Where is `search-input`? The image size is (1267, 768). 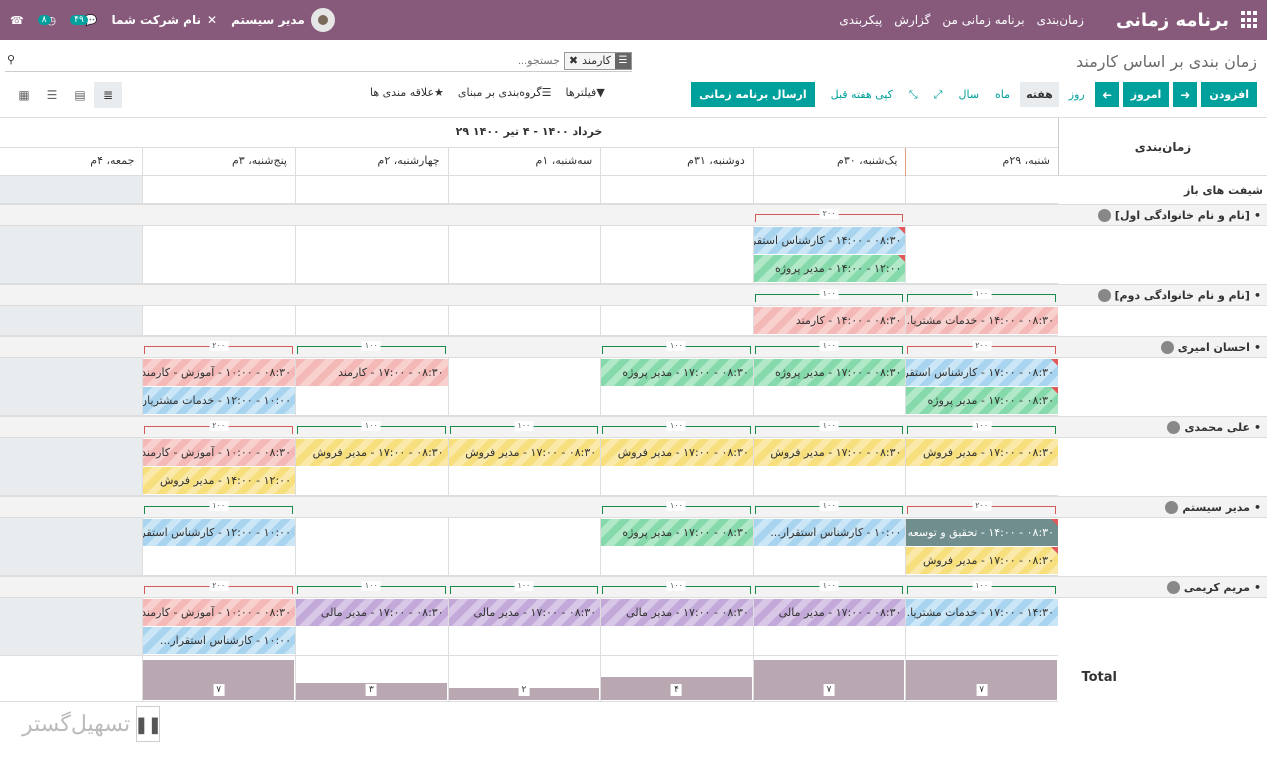
search-input is located at coordinates (409, 60).